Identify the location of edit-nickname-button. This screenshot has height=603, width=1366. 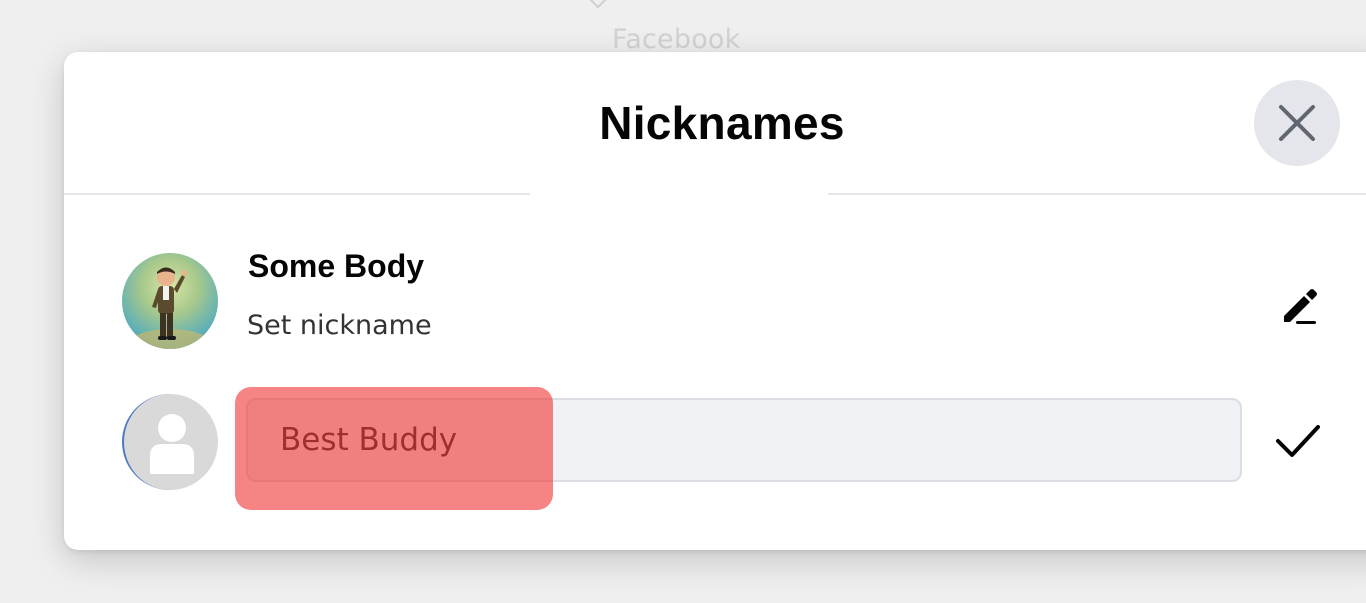
(1299, 305).